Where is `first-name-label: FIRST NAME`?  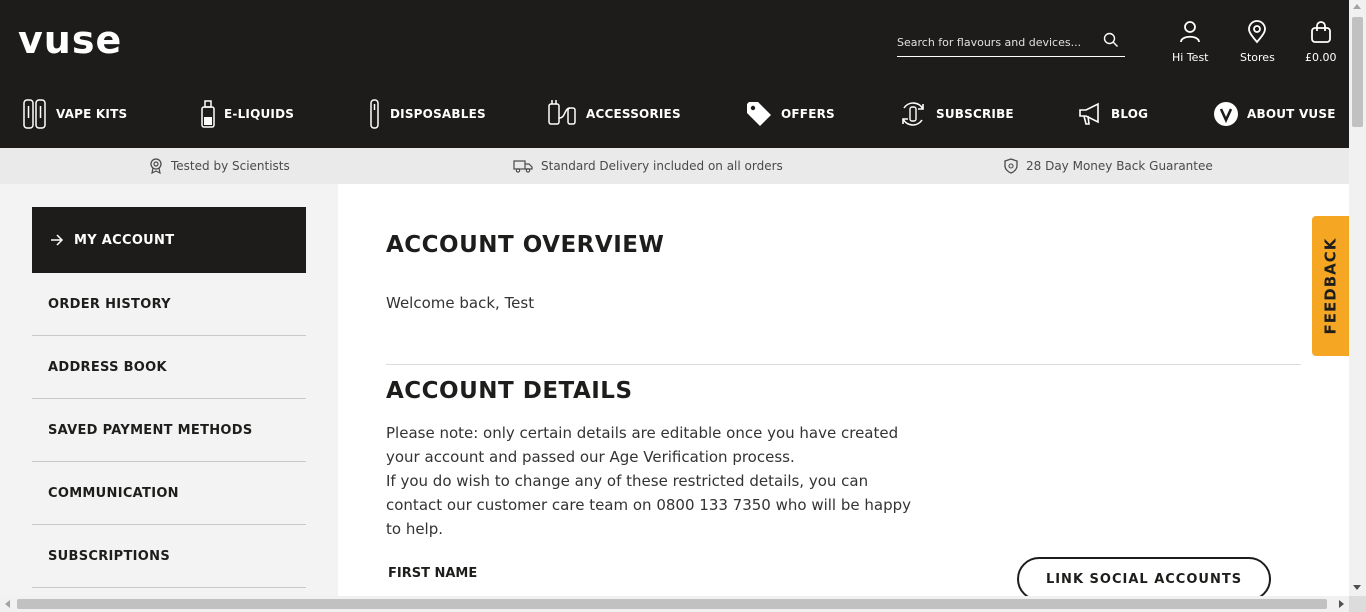
first-name-label: FIRST NAME is located at coordinates (433, 573).